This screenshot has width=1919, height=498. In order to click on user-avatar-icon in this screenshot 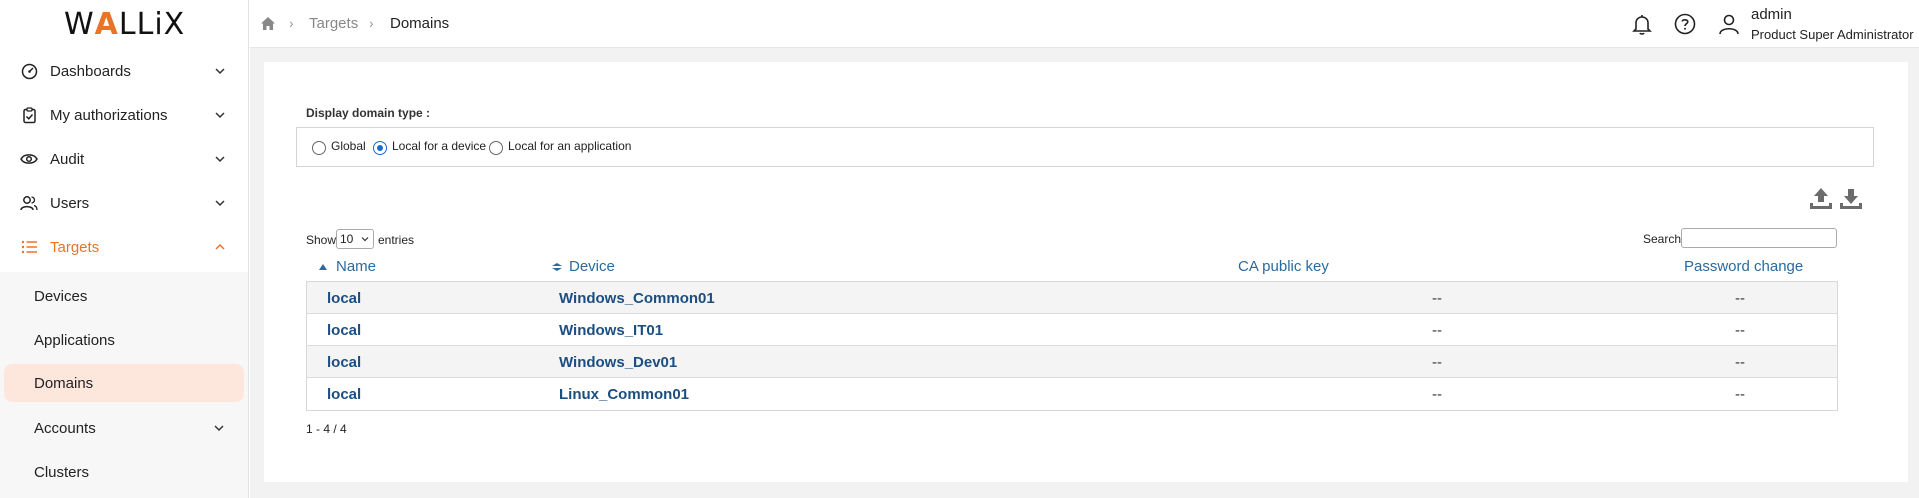, I will do `click(1729, 24)`.